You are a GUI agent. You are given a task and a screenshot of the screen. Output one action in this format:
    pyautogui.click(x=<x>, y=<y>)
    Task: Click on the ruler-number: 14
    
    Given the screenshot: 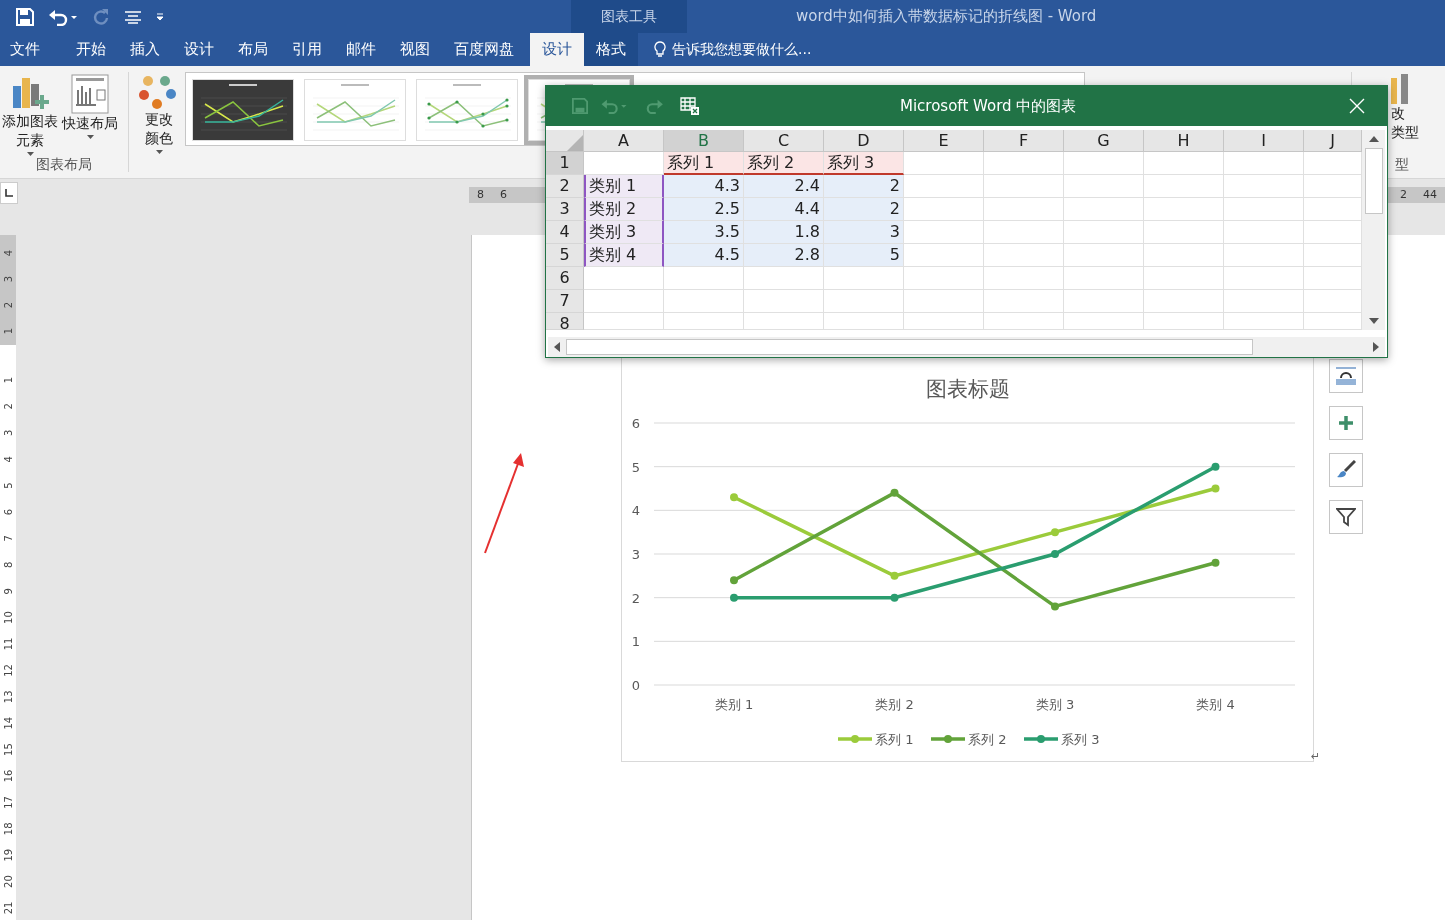 What is the action you would take?
    pyautogui.click(x=8, y=723)
    